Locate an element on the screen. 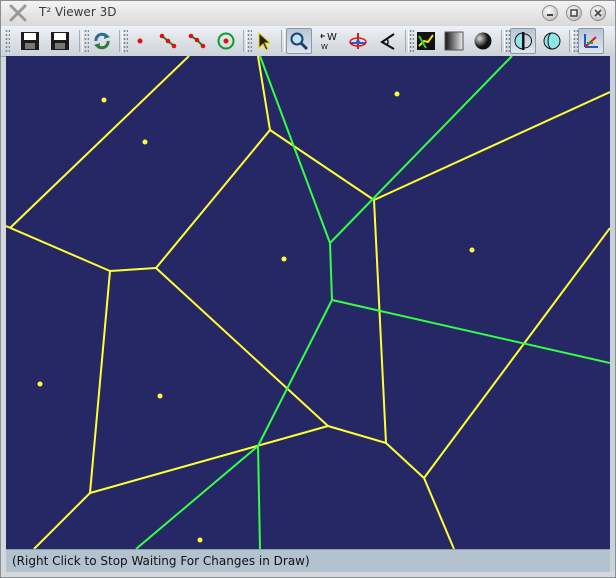 The image size is (616, 578). circle-mode-icon is located at coordinates (226, 41).